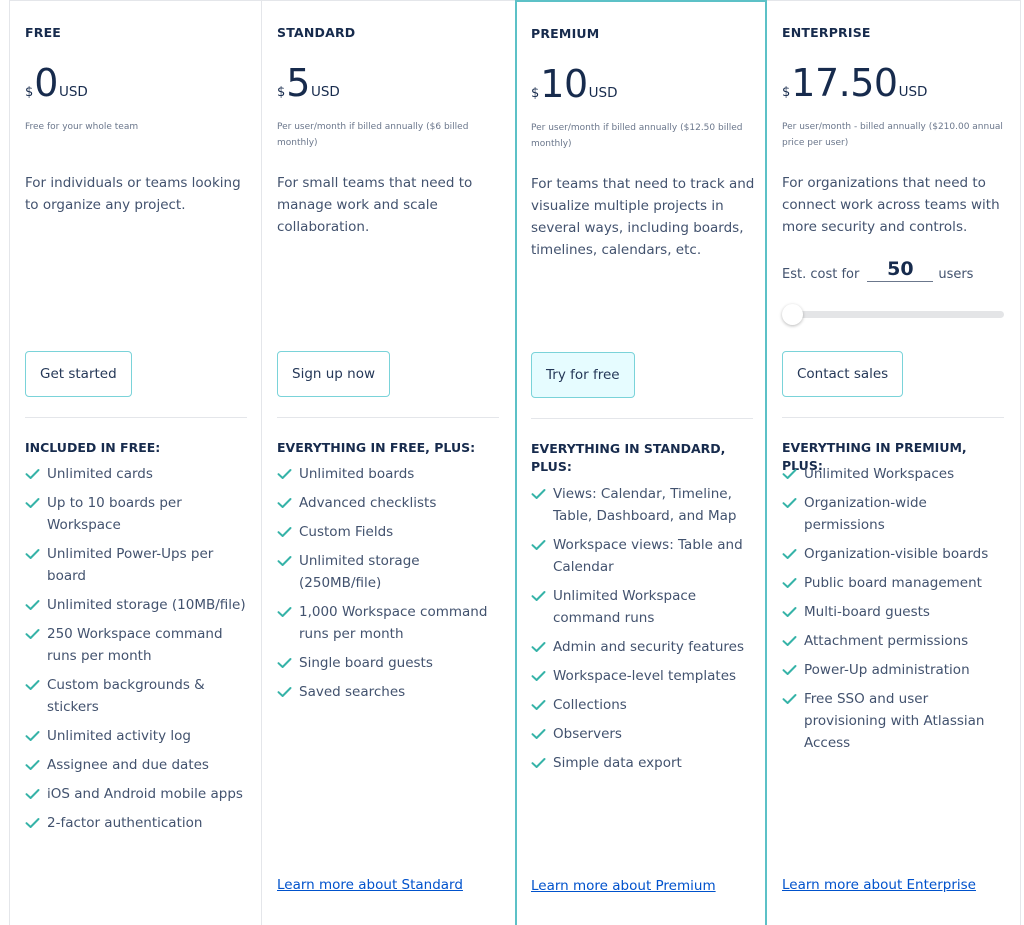 The width and height of the screenshot is (1024, 925). I want to click on contact-sales-button: Contact sales, so click(843, 374).